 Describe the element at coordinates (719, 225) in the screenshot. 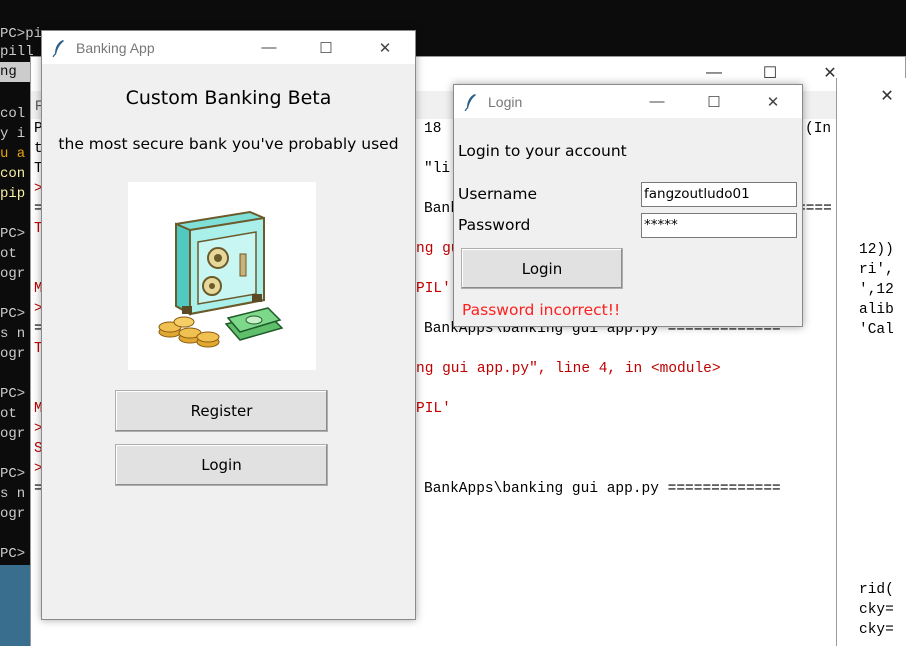

I see `password-field: *****` at that location.